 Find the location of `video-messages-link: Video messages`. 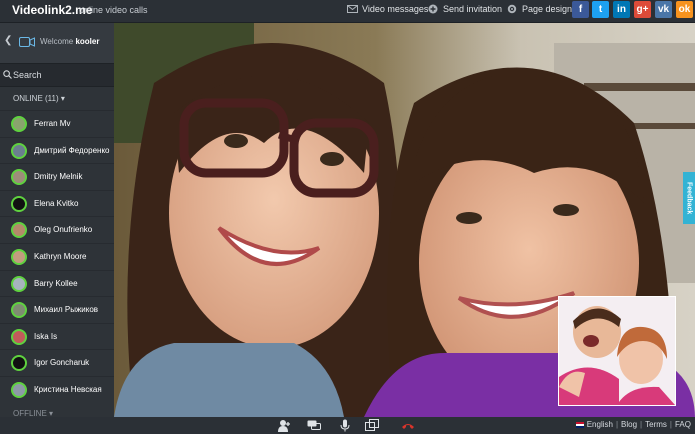

video-messages-link: Video messages is located at coordinates (387, 9).